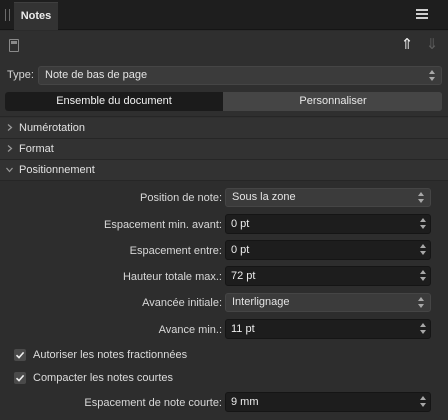 The image size is (448, 420). What do you see at coordinates (422, 14) in the screenshot?
I see `hamburger-menu-icon` at bounding box center [422, 14].